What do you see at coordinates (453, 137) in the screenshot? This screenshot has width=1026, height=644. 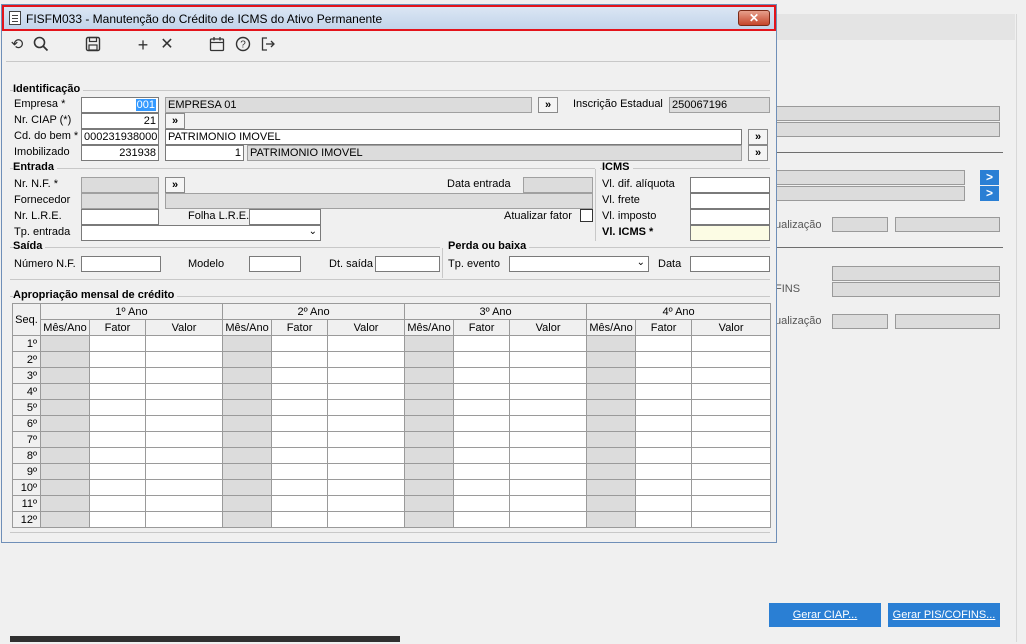 I see `bem-name-field: PATRIMONIO IMOVEL` at bounding box center [453, 137].